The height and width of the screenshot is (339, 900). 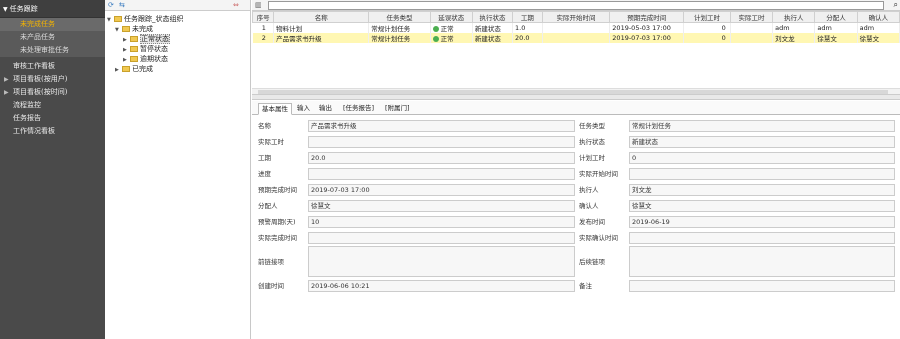 I want to click on sidebar-item-process-monitor: 流程监控, so click(x=52, y=105).